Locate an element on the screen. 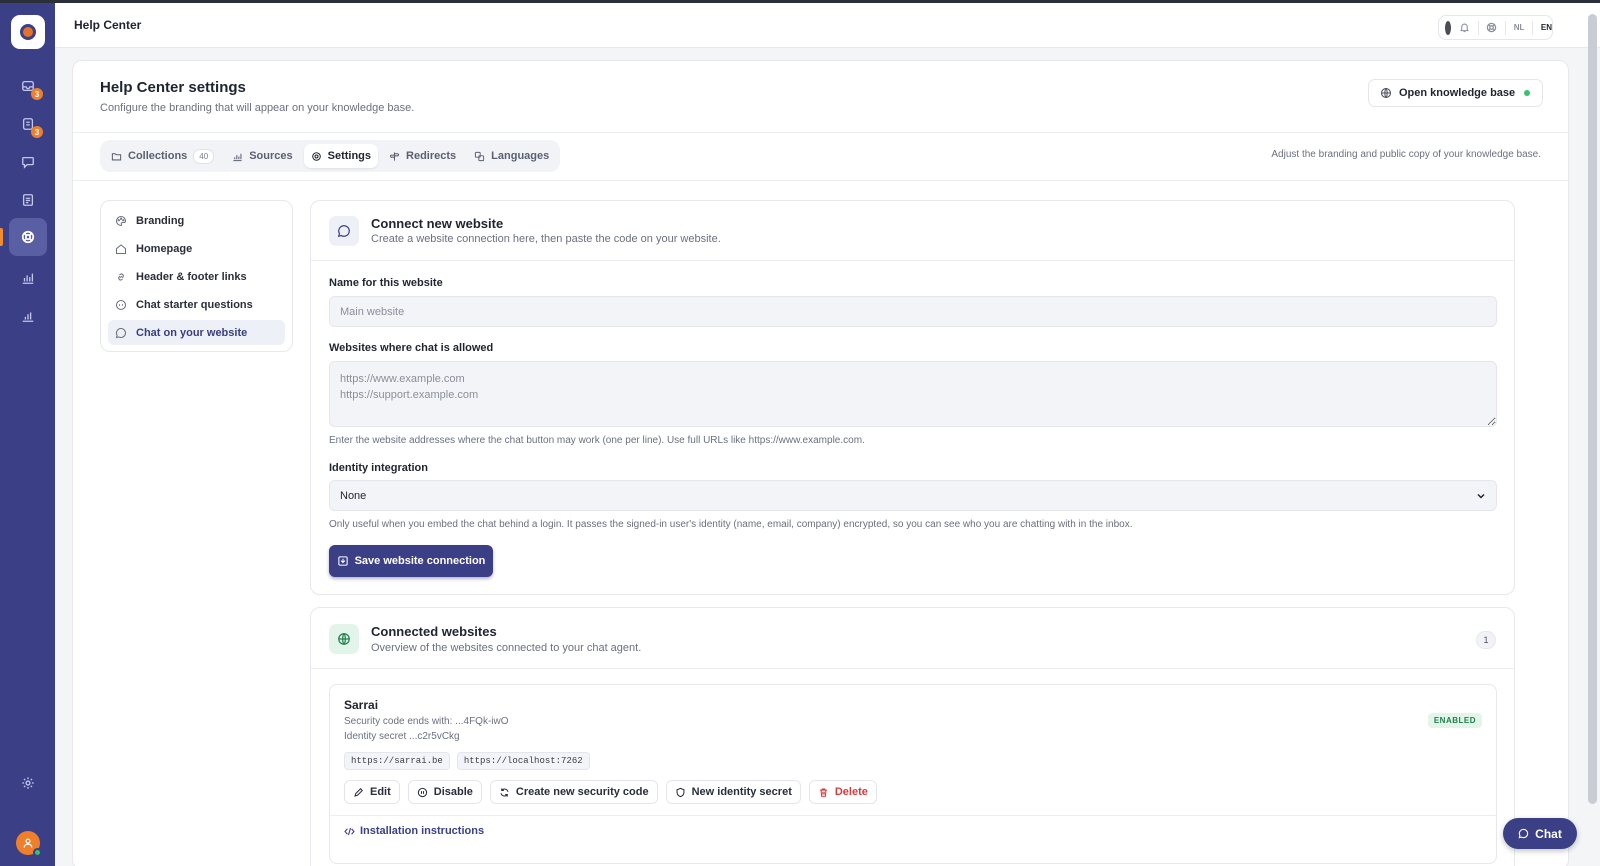 This screenshot has width=1600, height=866. refresh-icon is located at coordinates (504, 792).